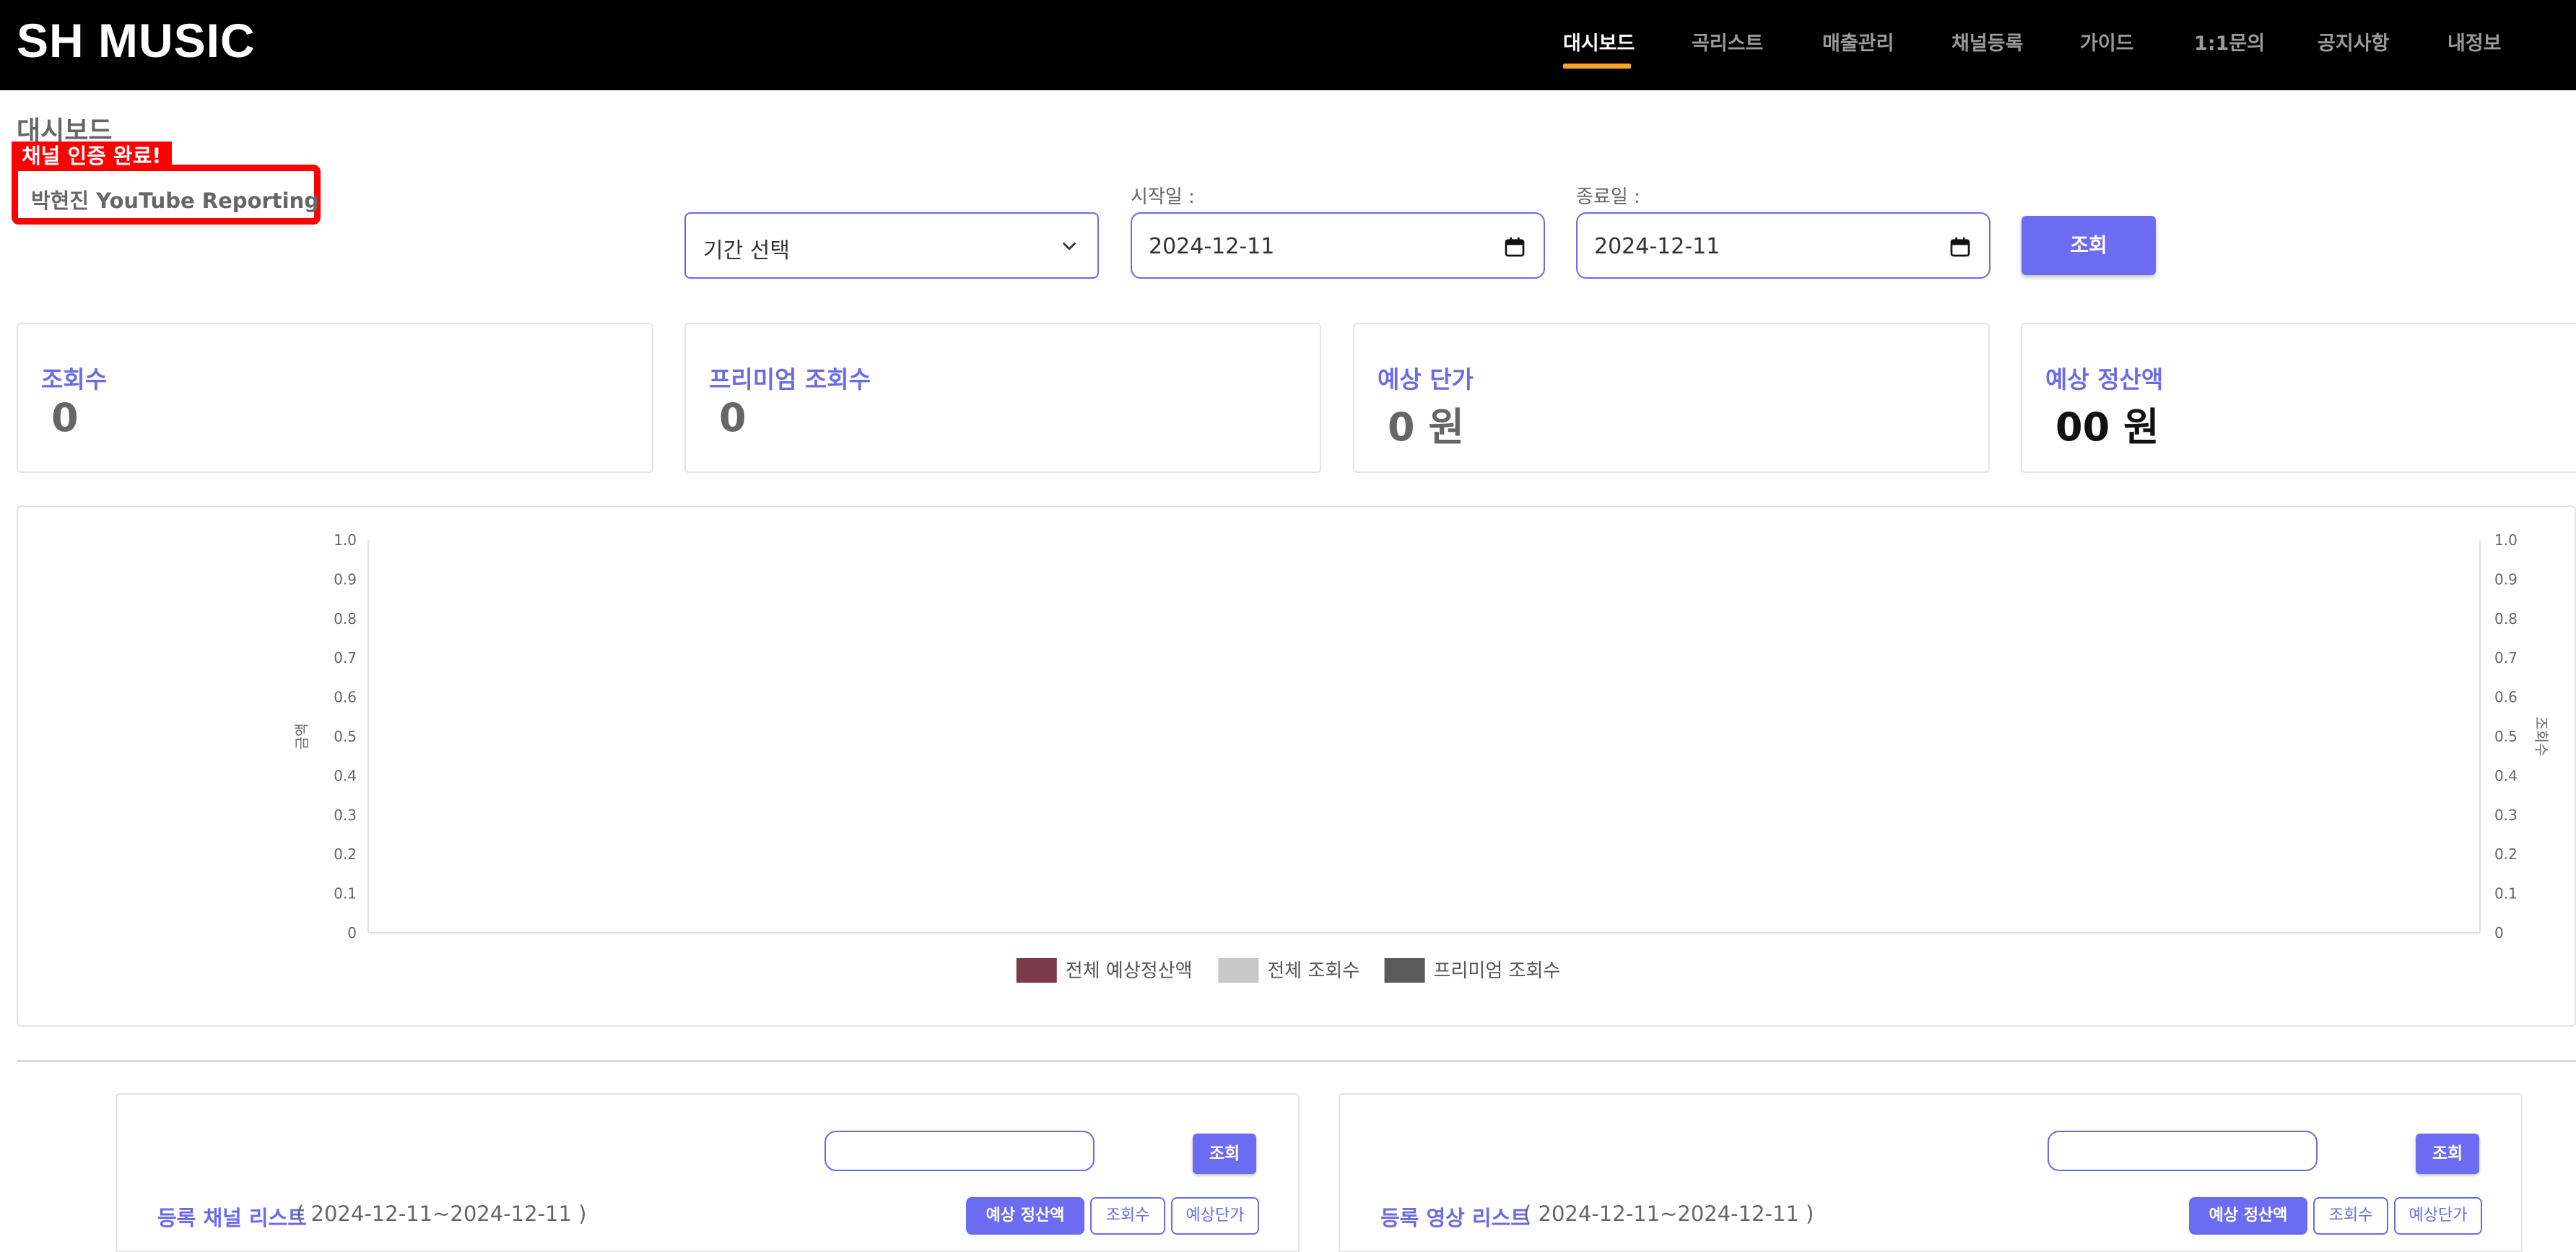 This screenshot has height=1252, width=2576. Describe the element at coordinates (1338, 246) in the screenshot. I see `start-date-input: 2024-12-11` at that location.